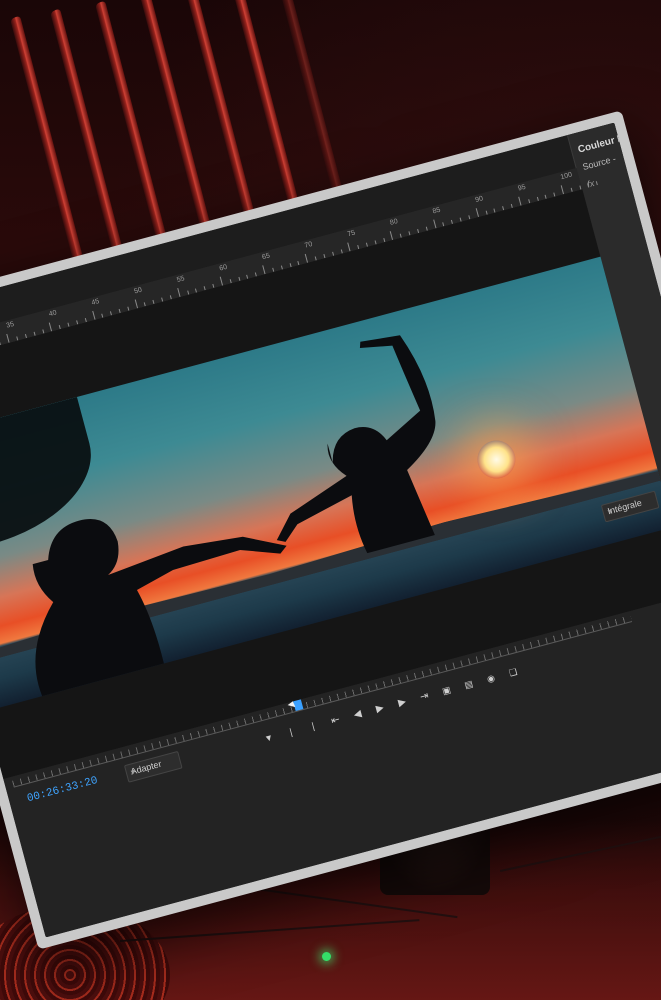 The height and width of the screenshot is (1000, 661). What do you see at coordinates (290, 731) in the screenshot?
I see `mark-in-icon: ❘` at bounding box center [290, 731].